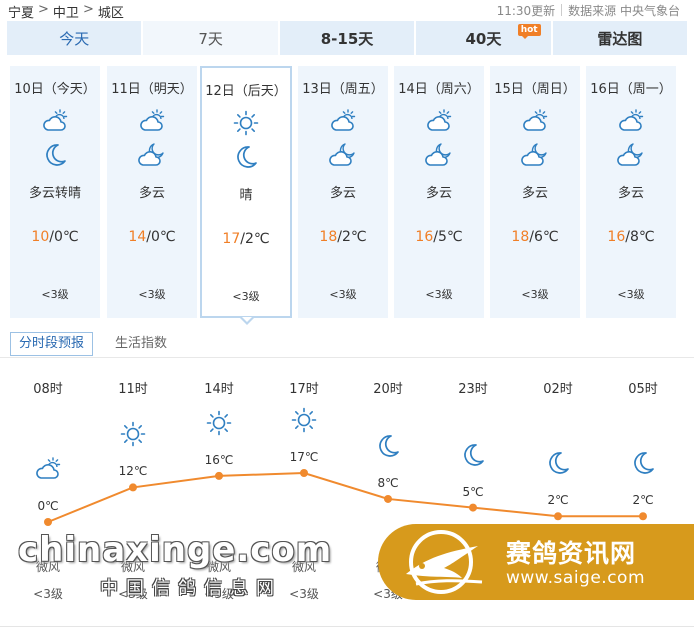 This screenshot has height=638, width=694. I want to click on hour-time: 08时, so click(48, 389).